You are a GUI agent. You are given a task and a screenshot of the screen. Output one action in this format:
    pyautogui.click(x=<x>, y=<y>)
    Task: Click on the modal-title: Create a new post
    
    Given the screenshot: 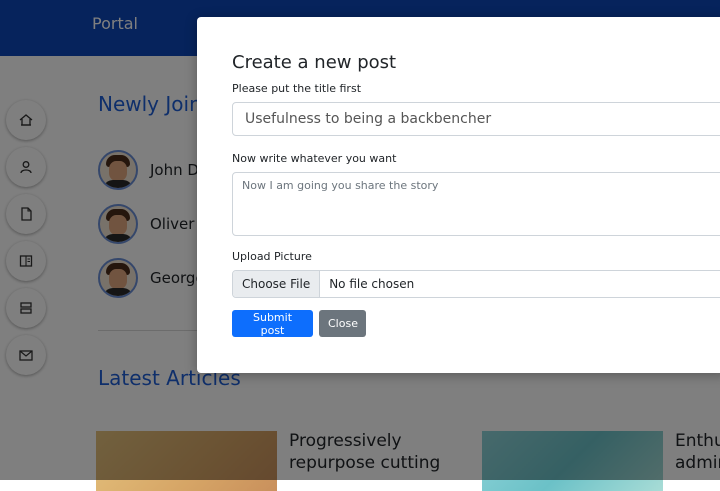 What is the action you would take?
    pyautogui.click(x=314, y=62)
    